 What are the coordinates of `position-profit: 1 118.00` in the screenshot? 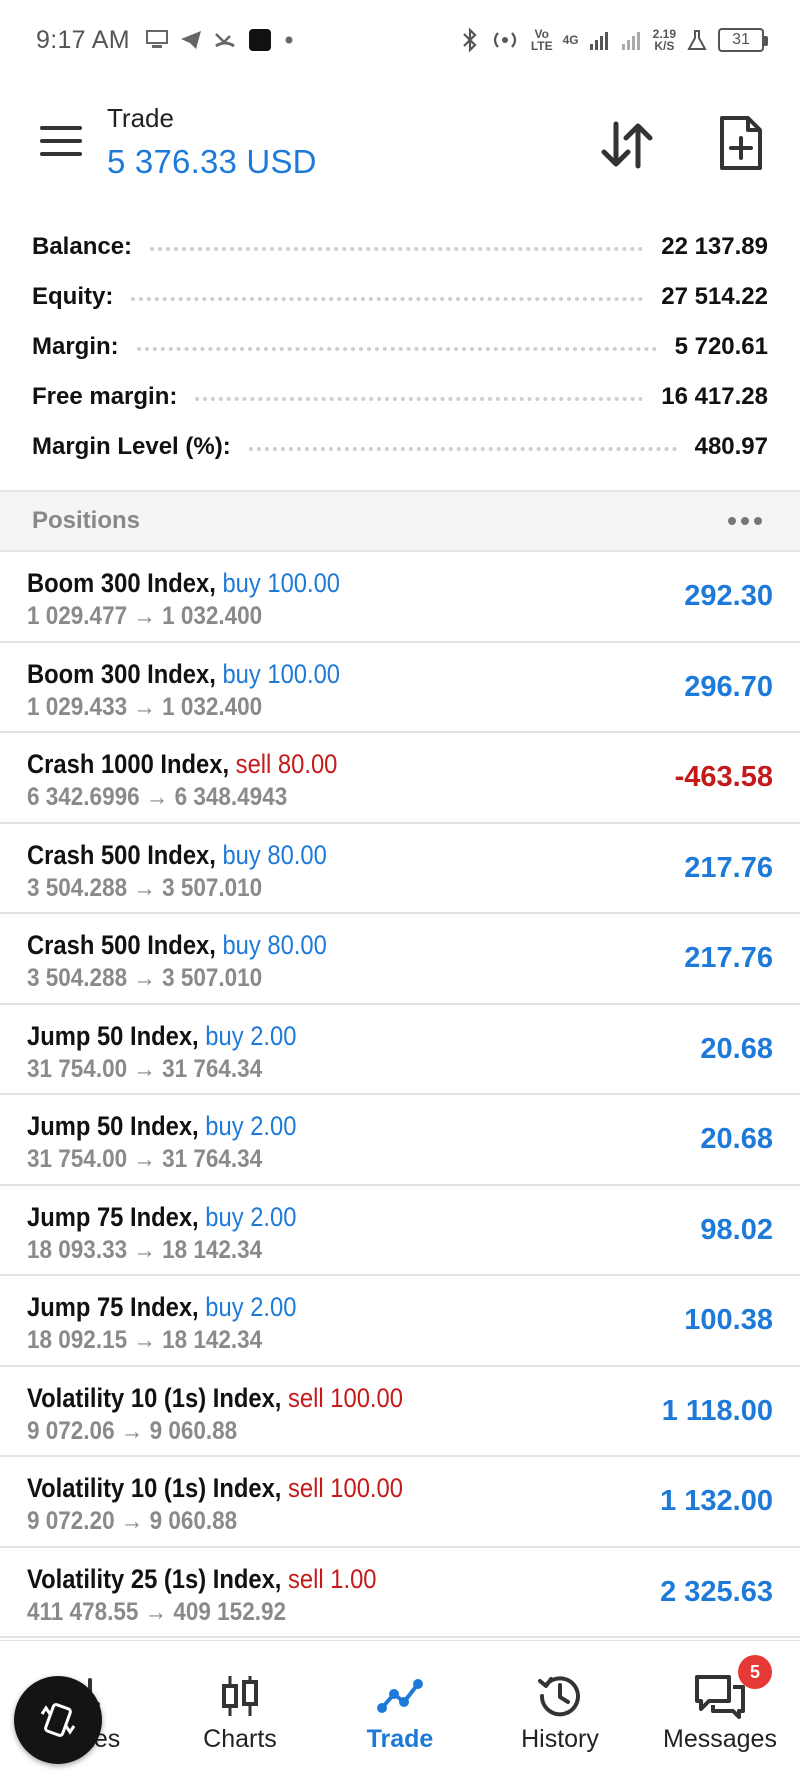 It's located at (717, 1410).